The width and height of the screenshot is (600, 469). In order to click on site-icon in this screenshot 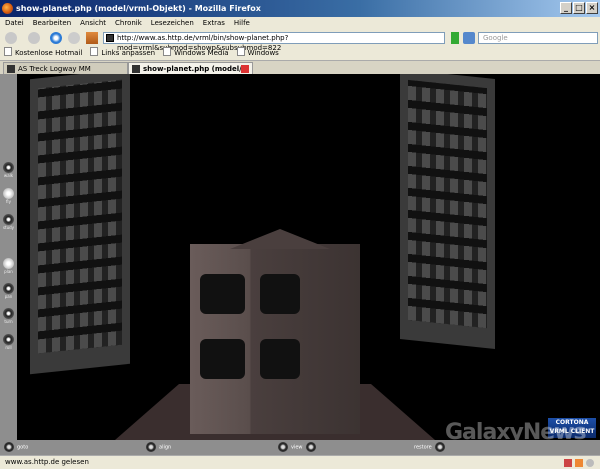, I will do `click(110, 38)`.